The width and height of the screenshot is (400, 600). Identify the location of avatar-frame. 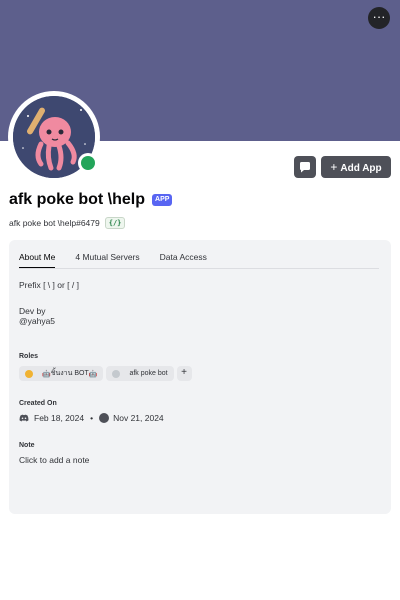
(54, 137).